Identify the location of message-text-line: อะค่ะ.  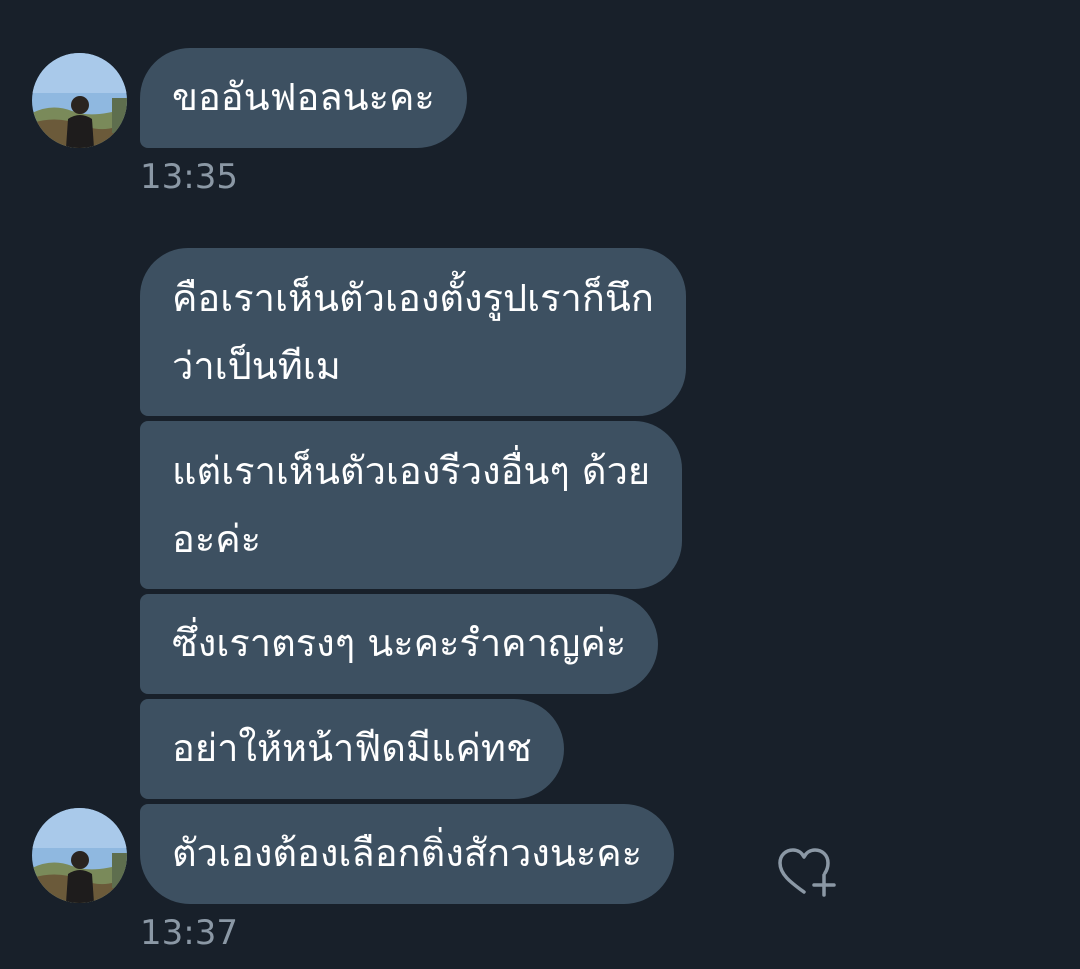
(217, 539).